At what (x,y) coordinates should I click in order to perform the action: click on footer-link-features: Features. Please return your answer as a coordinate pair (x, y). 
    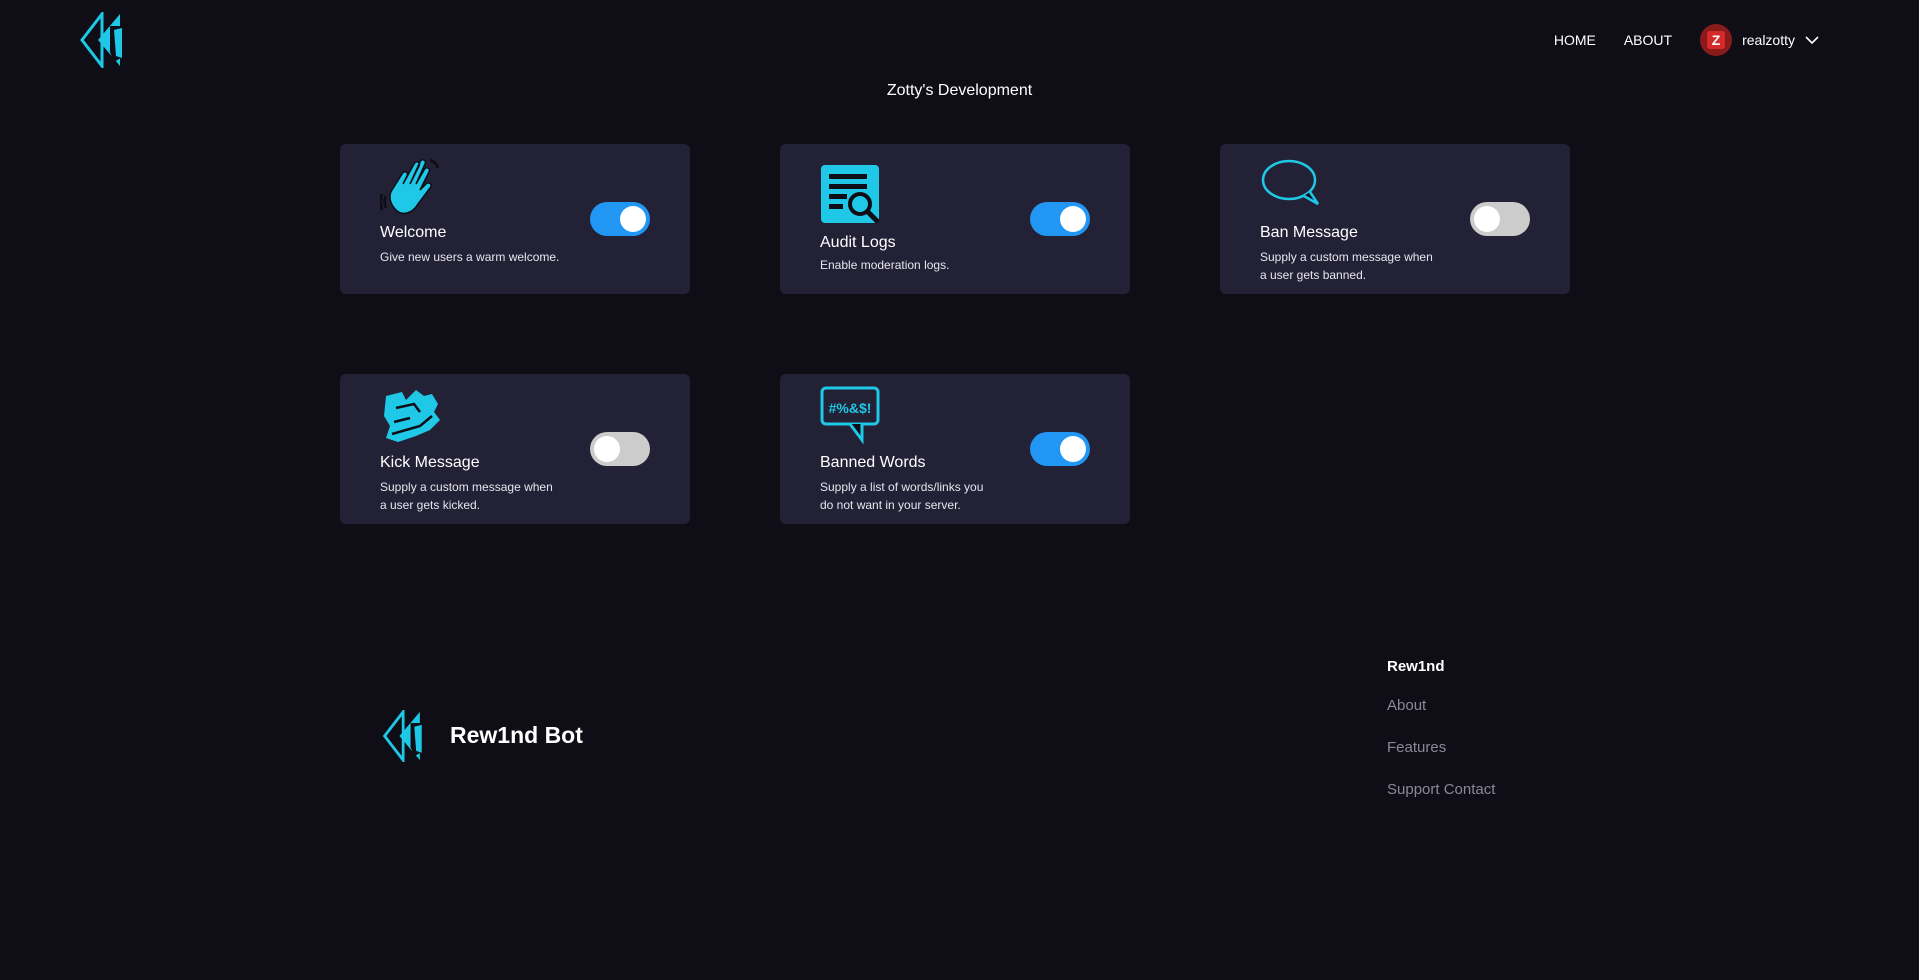
    Looking at the image, I should click on (1441, 747).